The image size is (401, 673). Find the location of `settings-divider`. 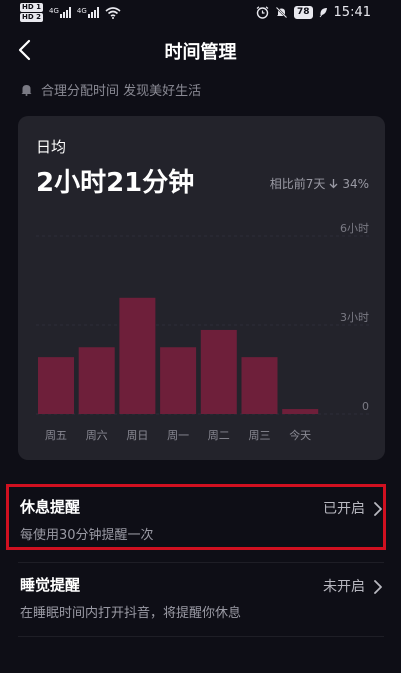

settings-divider is located at coordinates (201, 636).